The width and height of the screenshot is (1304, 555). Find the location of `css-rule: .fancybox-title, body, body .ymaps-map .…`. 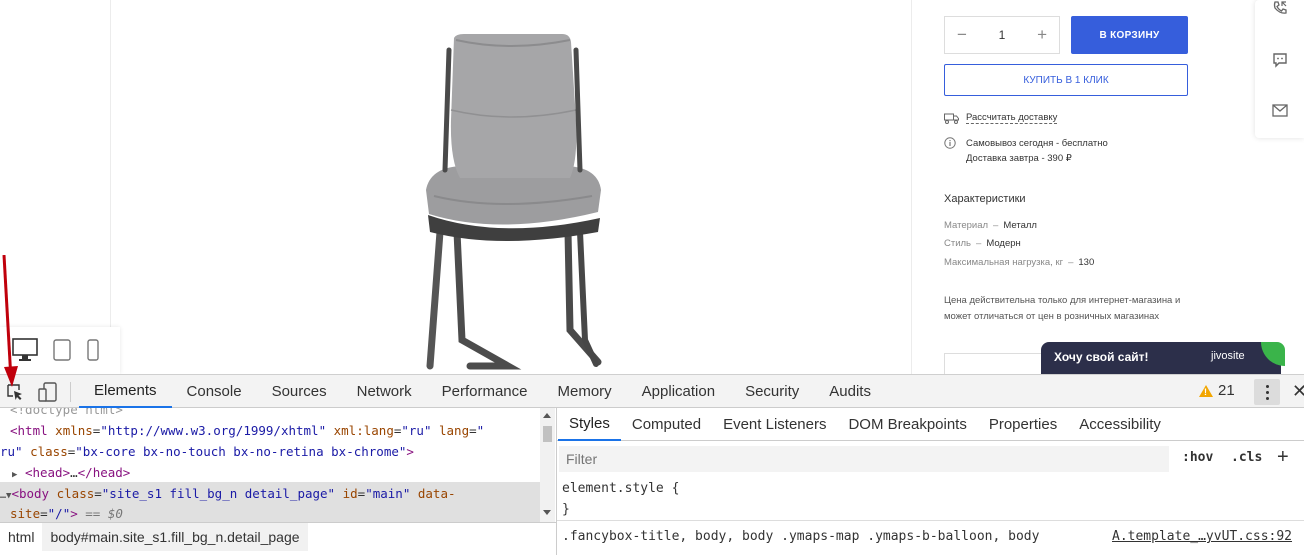

css-rule: .fancybox-title, body, body .ymaps-map .… is located at coordinates (930, 542).